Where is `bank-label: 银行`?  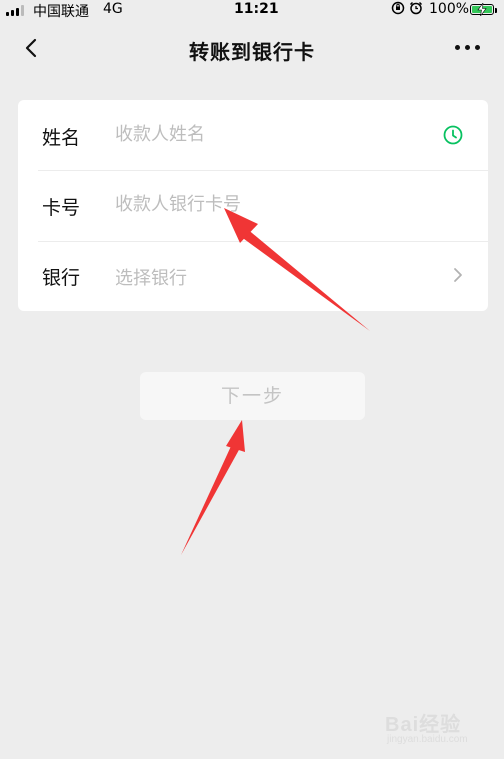 bank-label: 银行 is located at coordinates (61, 278).